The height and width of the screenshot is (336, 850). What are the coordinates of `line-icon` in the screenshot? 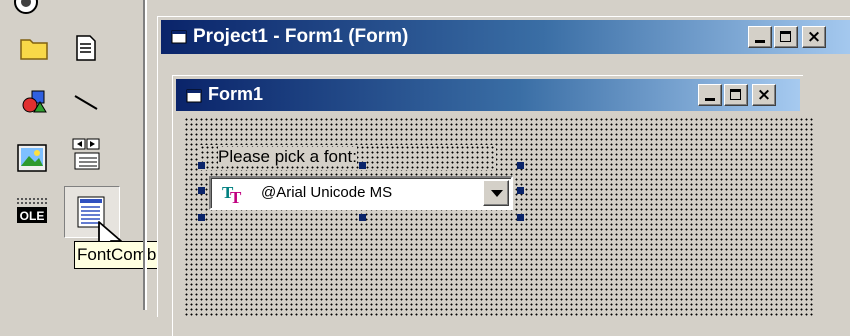 It's located at (86, 102).